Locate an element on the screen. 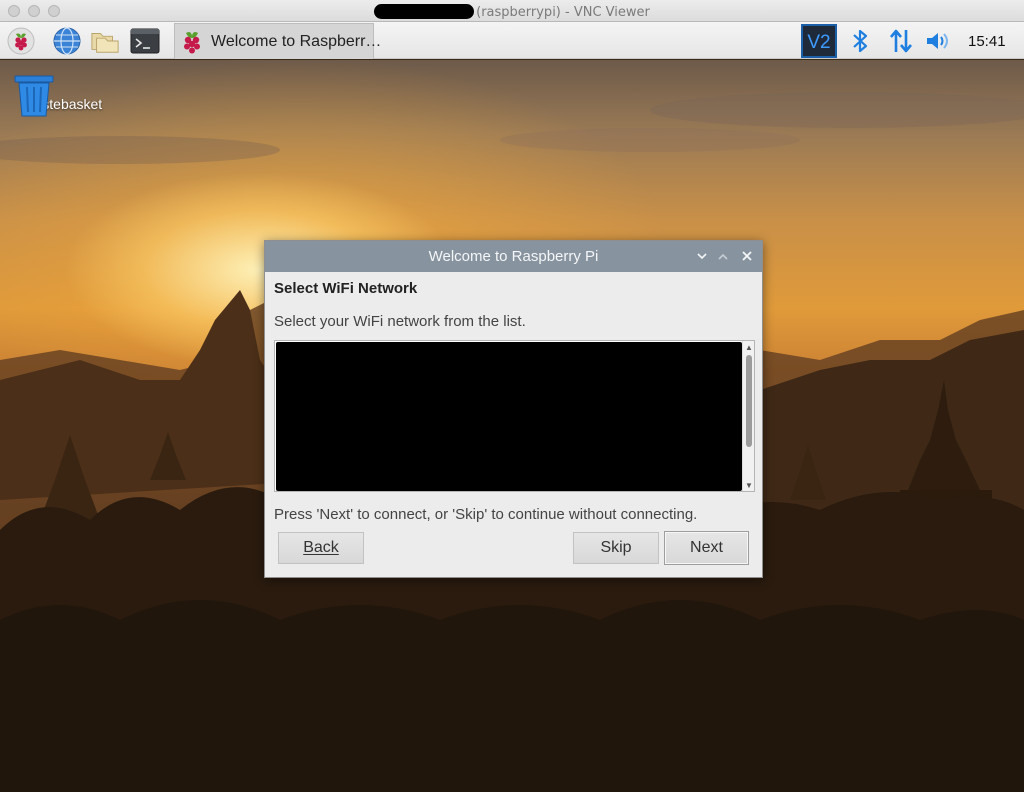  dialog-title: Welcome to Raspberry Pi is located at coordinates (513, 256).